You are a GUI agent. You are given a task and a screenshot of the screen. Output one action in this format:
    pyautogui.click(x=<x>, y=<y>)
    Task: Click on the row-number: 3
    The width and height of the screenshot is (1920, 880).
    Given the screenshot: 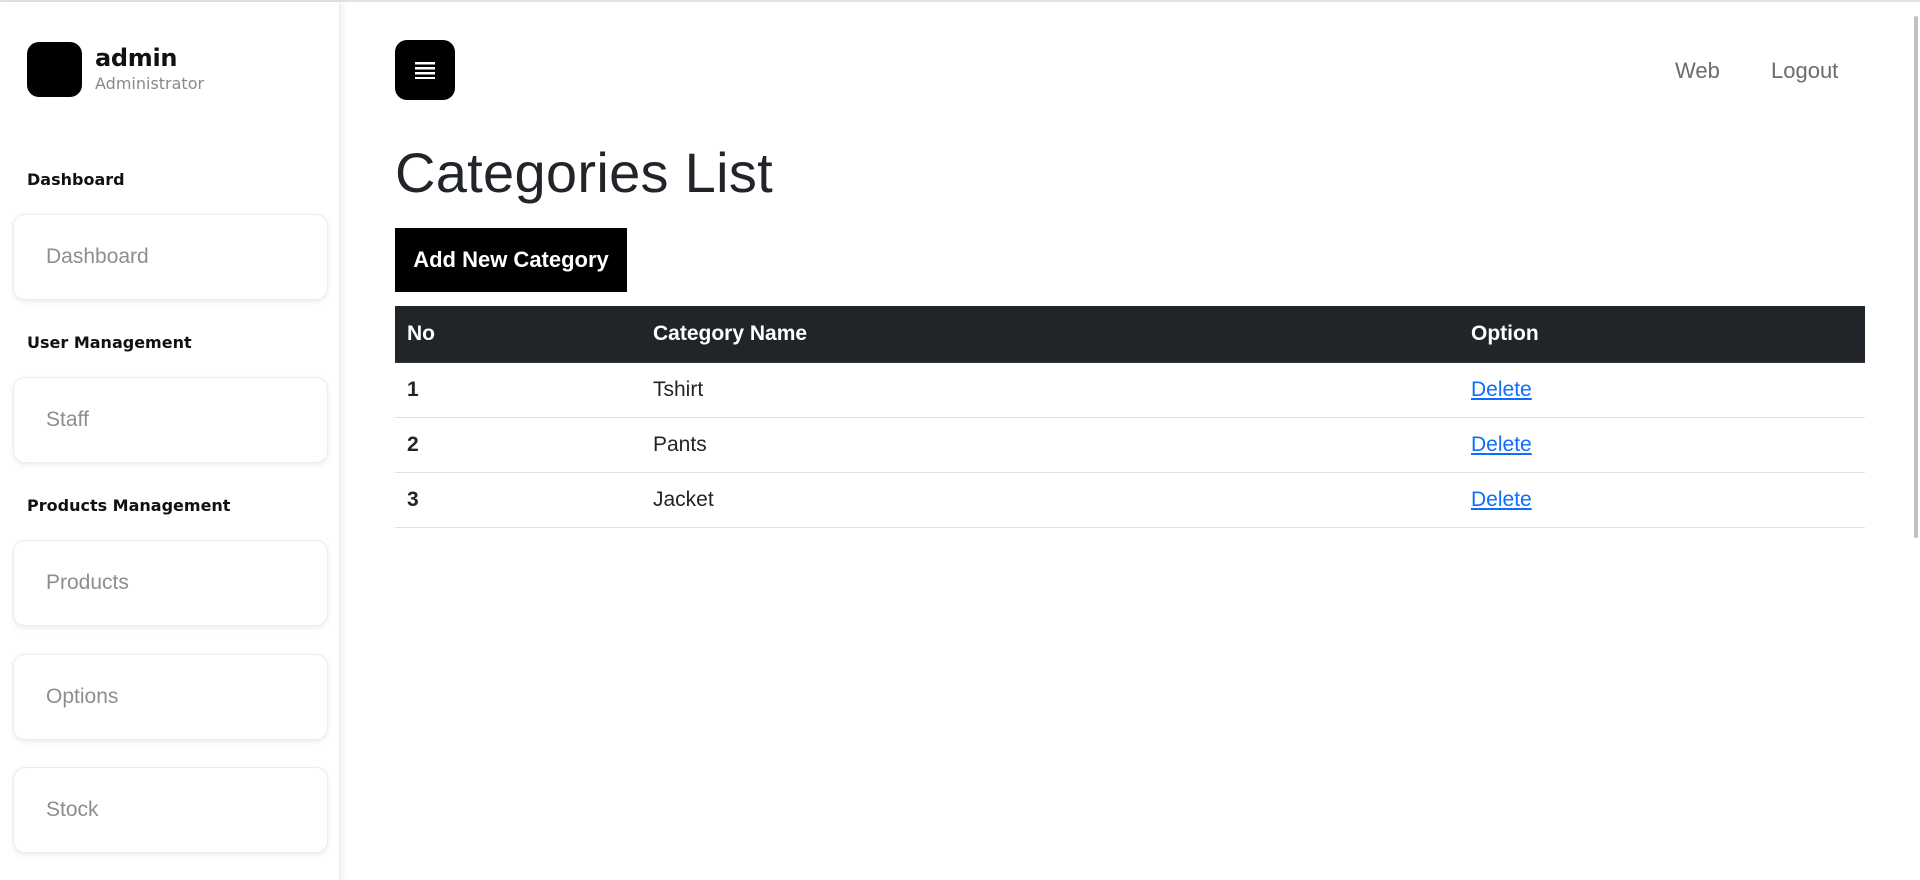 What is the action you would take?
    pyautogui.click(x=518, y=500)
    